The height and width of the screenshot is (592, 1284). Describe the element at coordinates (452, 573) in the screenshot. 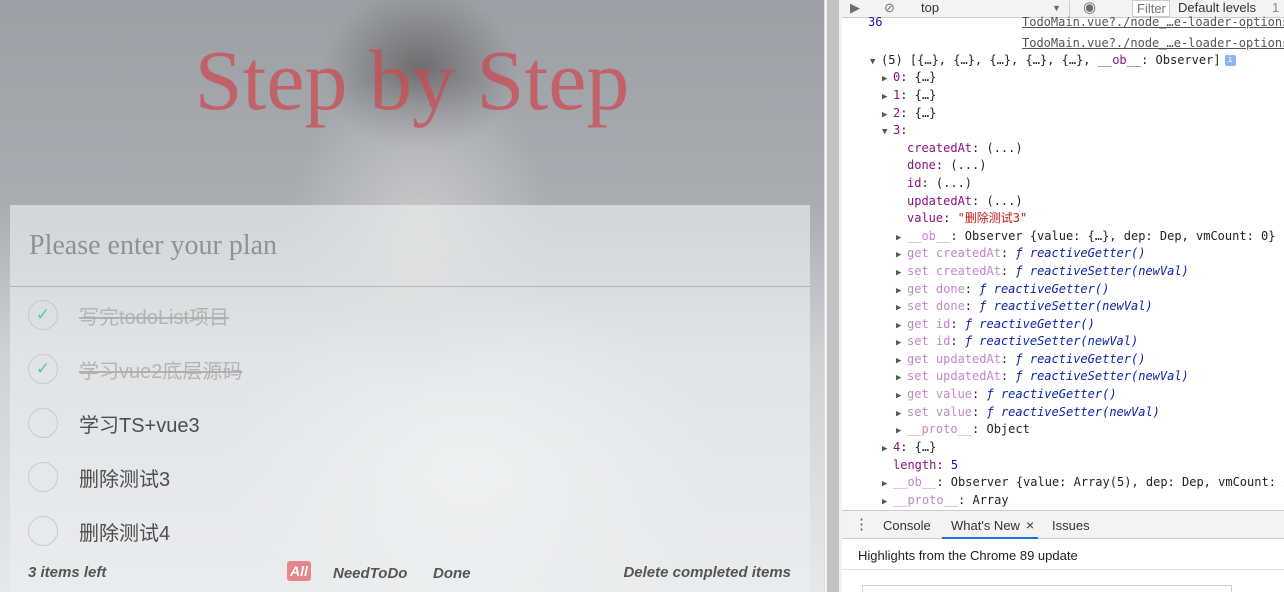

I see `filter-done-button: Done` at that location.